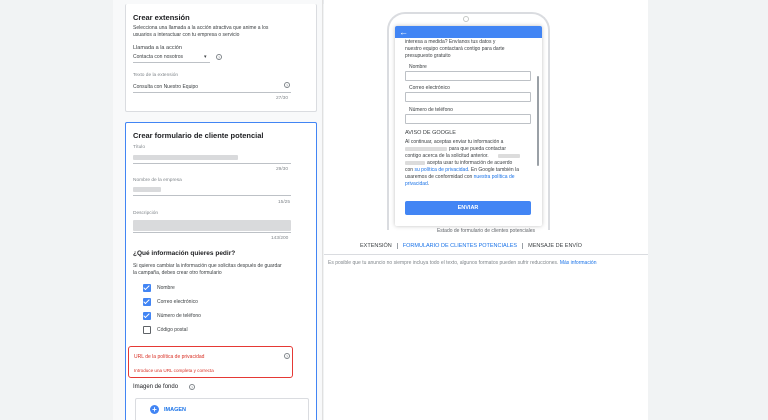  I want to click on screen-scrollbar, so click(538, 121).